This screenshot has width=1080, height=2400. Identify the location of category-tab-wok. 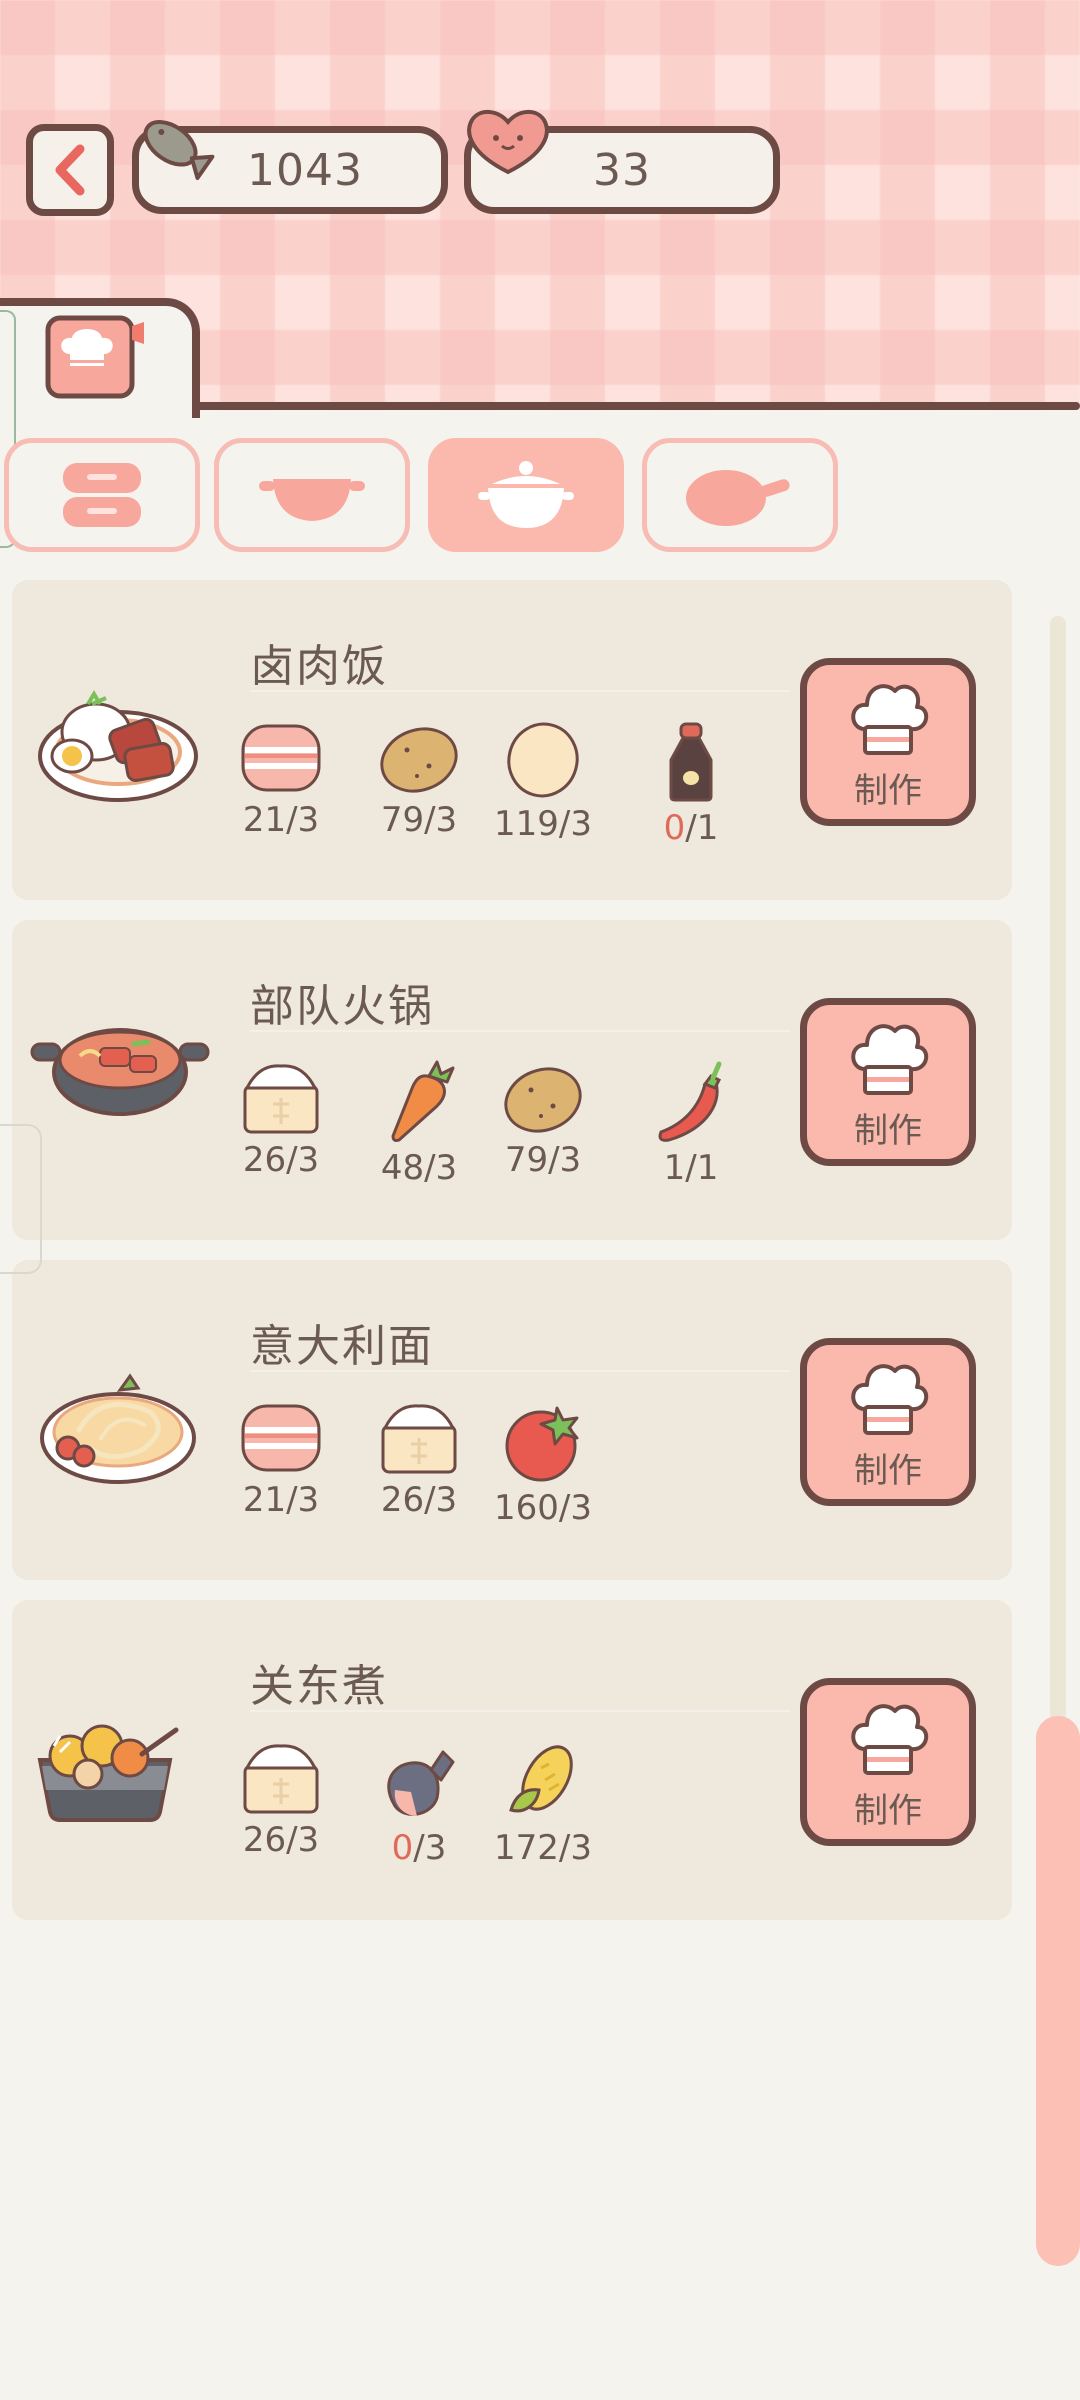
(312, 495).